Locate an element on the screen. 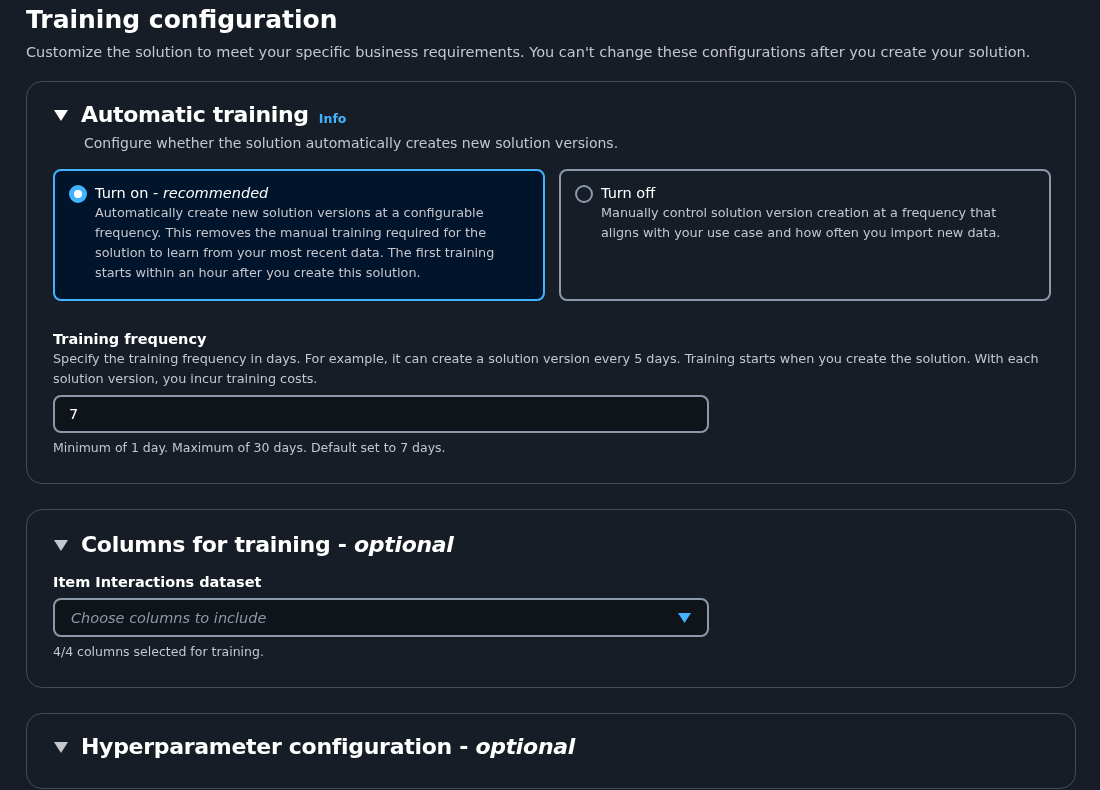 This screenshot has height=790, width=1100. radio-tile is located at coordinates (299, 235).